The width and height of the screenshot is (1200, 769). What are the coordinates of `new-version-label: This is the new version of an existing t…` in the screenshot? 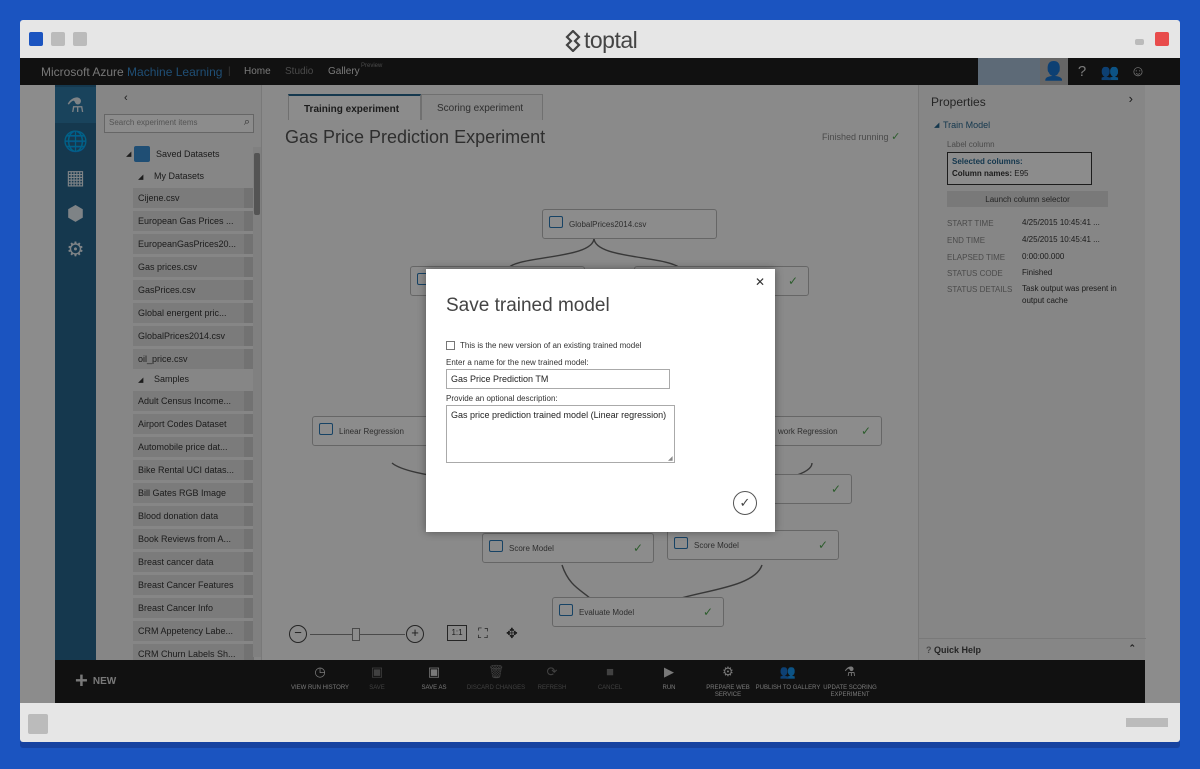 It's located at (551, 345).